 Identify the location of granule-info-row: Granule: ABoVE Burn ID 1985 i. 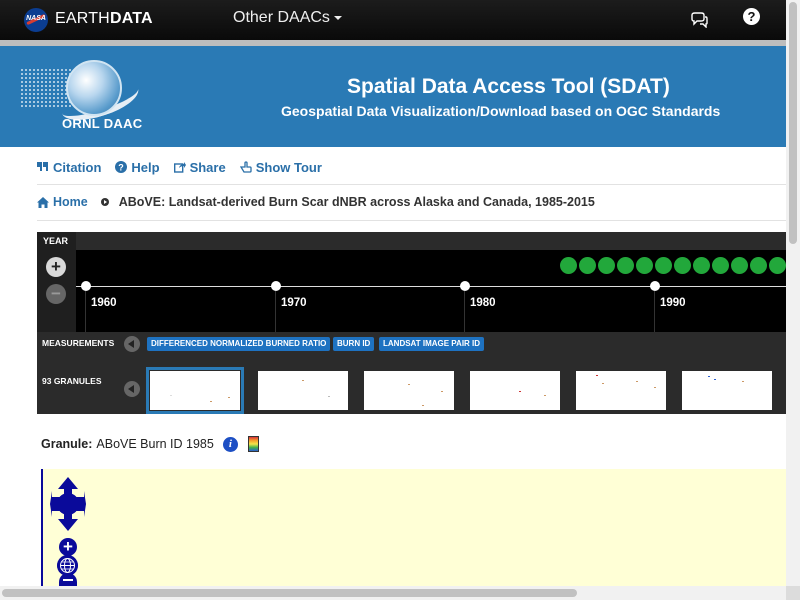
(150, 444).